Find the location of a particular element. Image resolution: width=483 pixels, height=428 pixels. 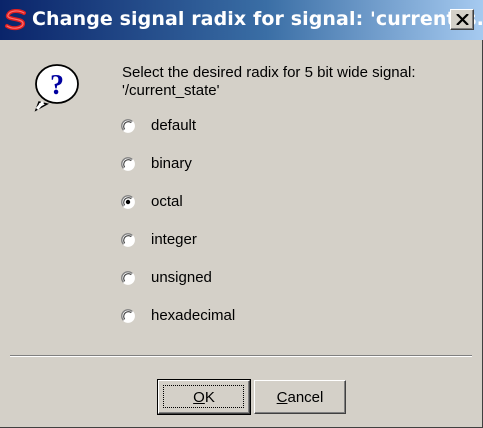

radio-option-binary: binary is located at coordinates (251, 165).